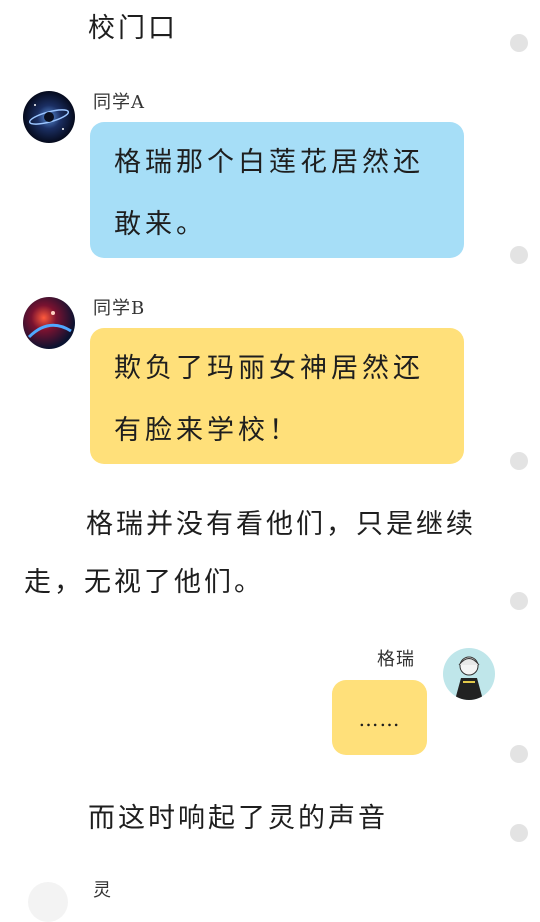 This screenshot has width=540, height=922. What do you see at coordinates (119, 102) in the screenshot?
I see `speaker-name: 同学A` at bounding box center [119, 102].